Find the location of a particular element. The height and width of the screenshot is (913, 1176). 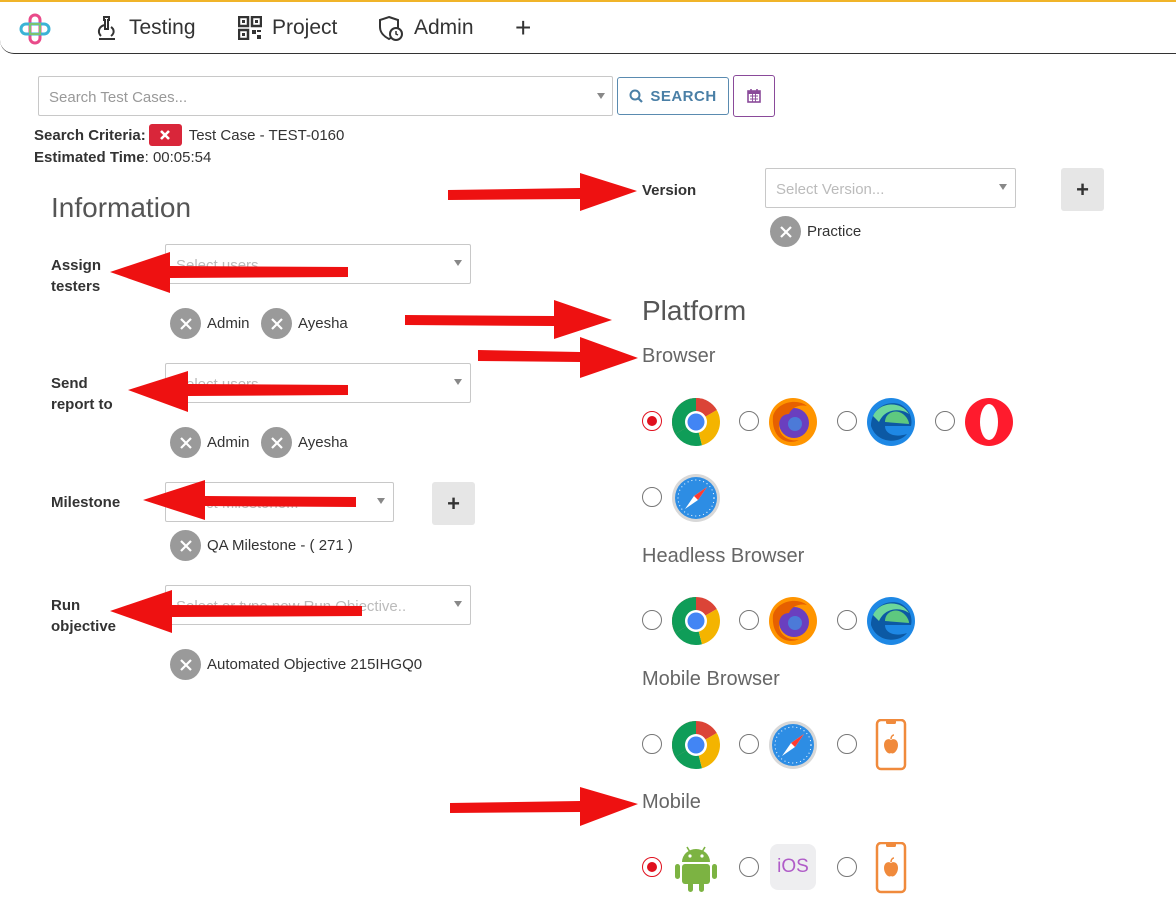

arrow-to-platform is located at coordinates (508, 319).